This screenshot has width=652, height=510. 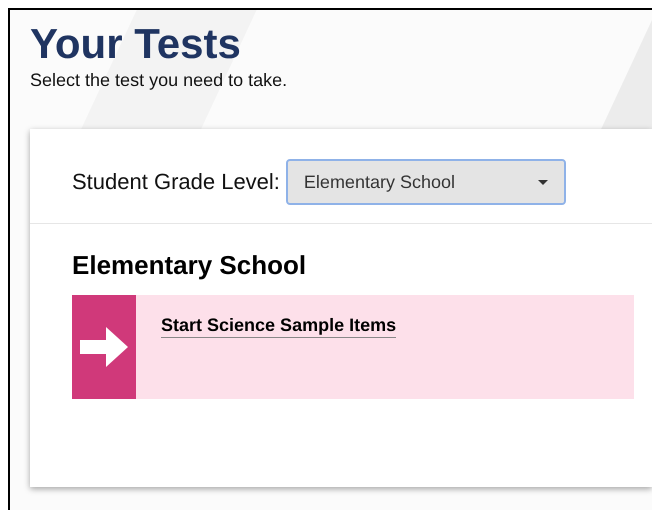 What do you see at coordinates (176, 182) in the screenshot?
I see `grade-level-label: Student Grade Level:` at bounding box center [176, 182].